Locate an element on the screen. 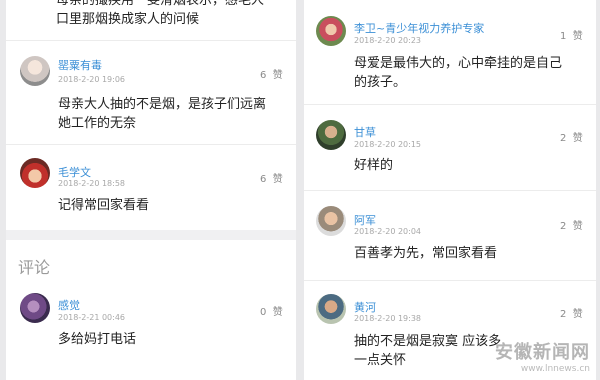 The width and height of the screenshot is (600, 380). comment-item: 感觉 2018-2-21 00:46 0 赞 多给妈打电话 is located at coordinates (151, 332).